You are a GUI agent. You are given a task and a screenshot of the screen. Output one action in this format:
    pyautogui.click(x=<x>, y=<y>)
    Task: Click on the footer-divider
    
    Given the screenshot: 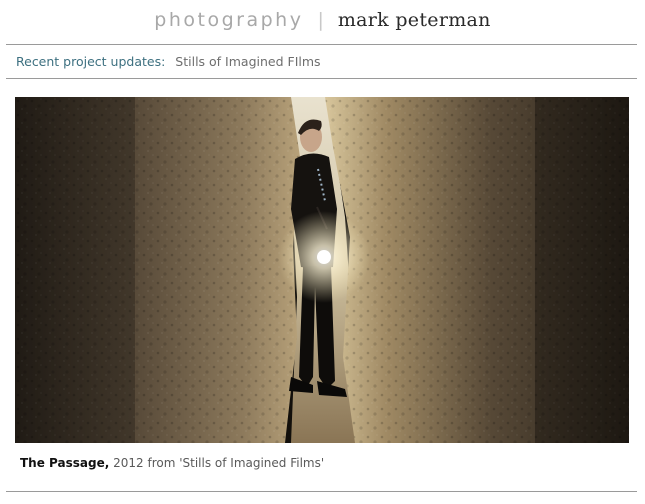 What is the action you would take?
    pyautogui.click(x=321, y=491)
    